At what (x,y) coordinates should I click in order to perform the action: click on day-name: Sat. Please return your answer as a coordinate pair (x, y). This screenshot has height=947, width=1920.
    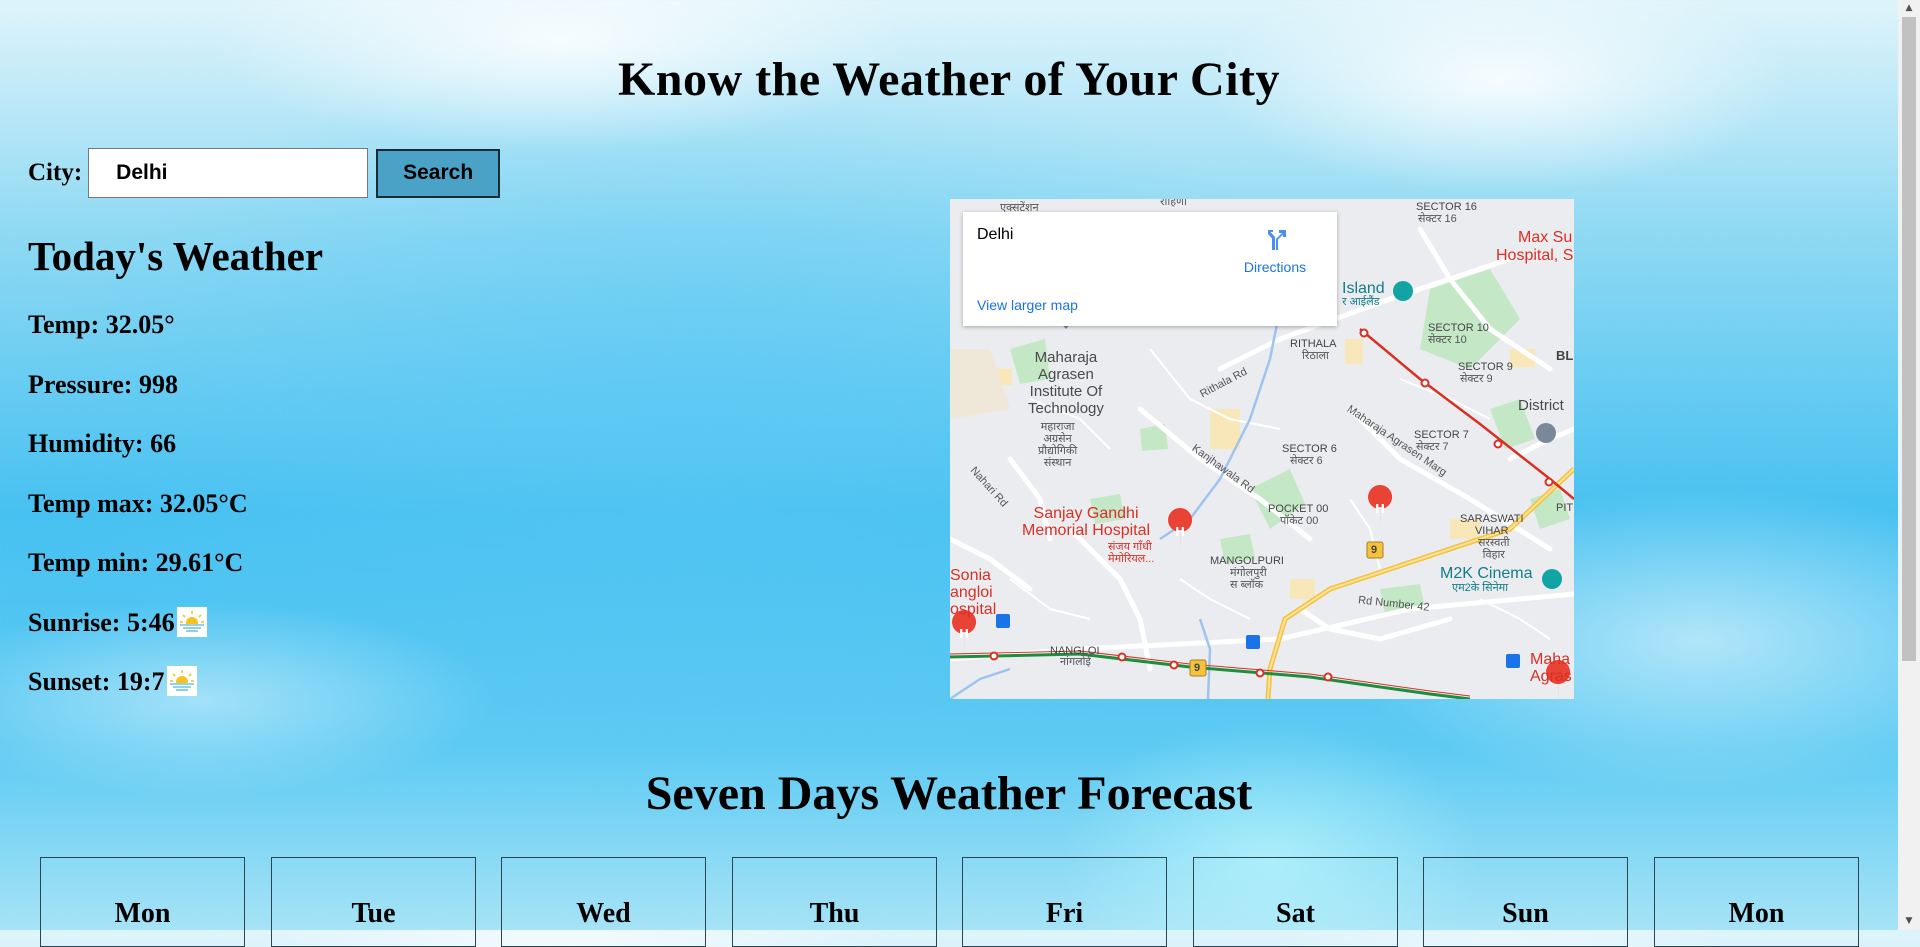
    Looking at the image, I should click on (1295, 913).